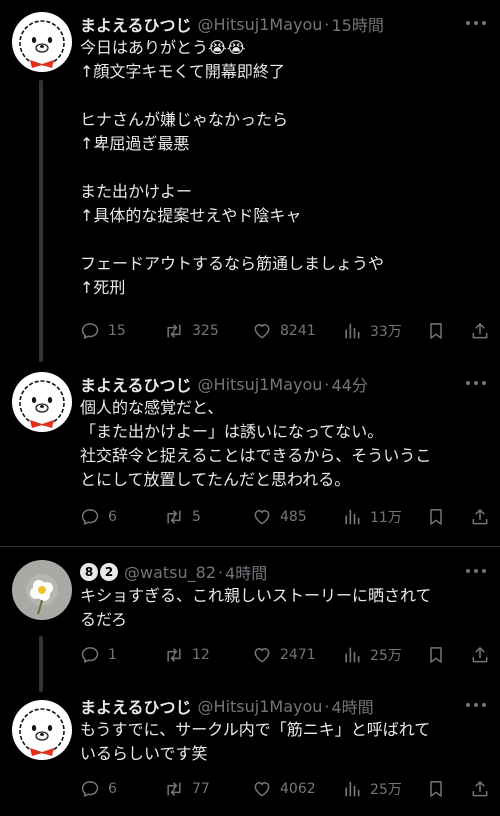  Describe the element at coordinates (293, 517) in the screenshot. I see `like-count: 485` at that location.